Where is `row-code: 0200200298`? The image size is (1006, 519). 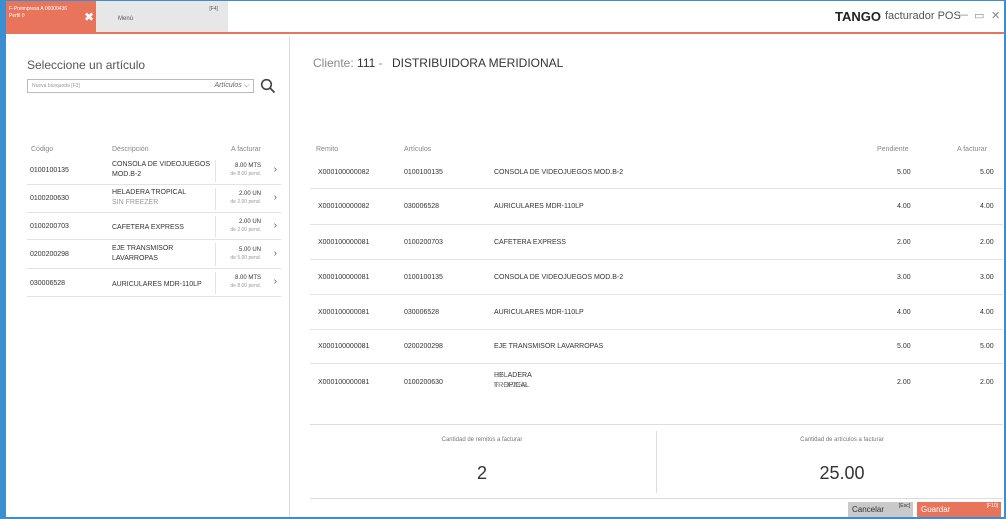 row-code: 0200200298 is located at coordinates (423, 346).